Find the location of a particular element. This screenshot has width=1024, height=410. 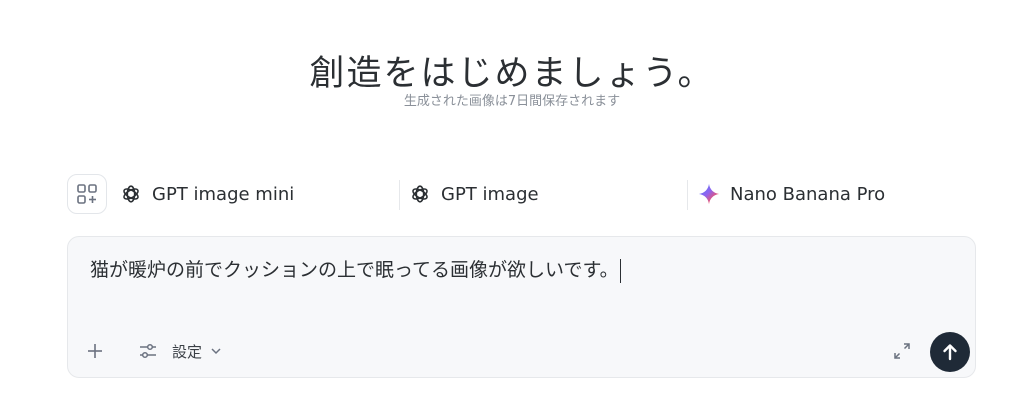

expand-icon is located at coordinates (902, 351).